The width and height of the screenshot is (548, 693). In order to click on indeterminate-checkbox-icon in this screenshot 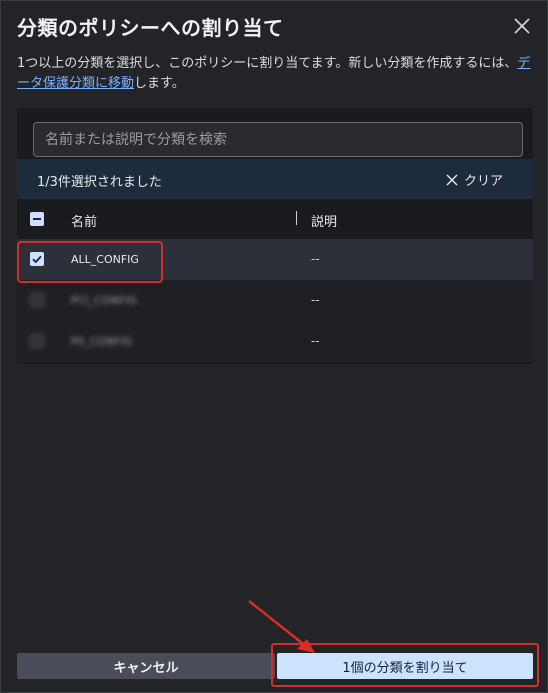, I will do `click(37, 219)`.